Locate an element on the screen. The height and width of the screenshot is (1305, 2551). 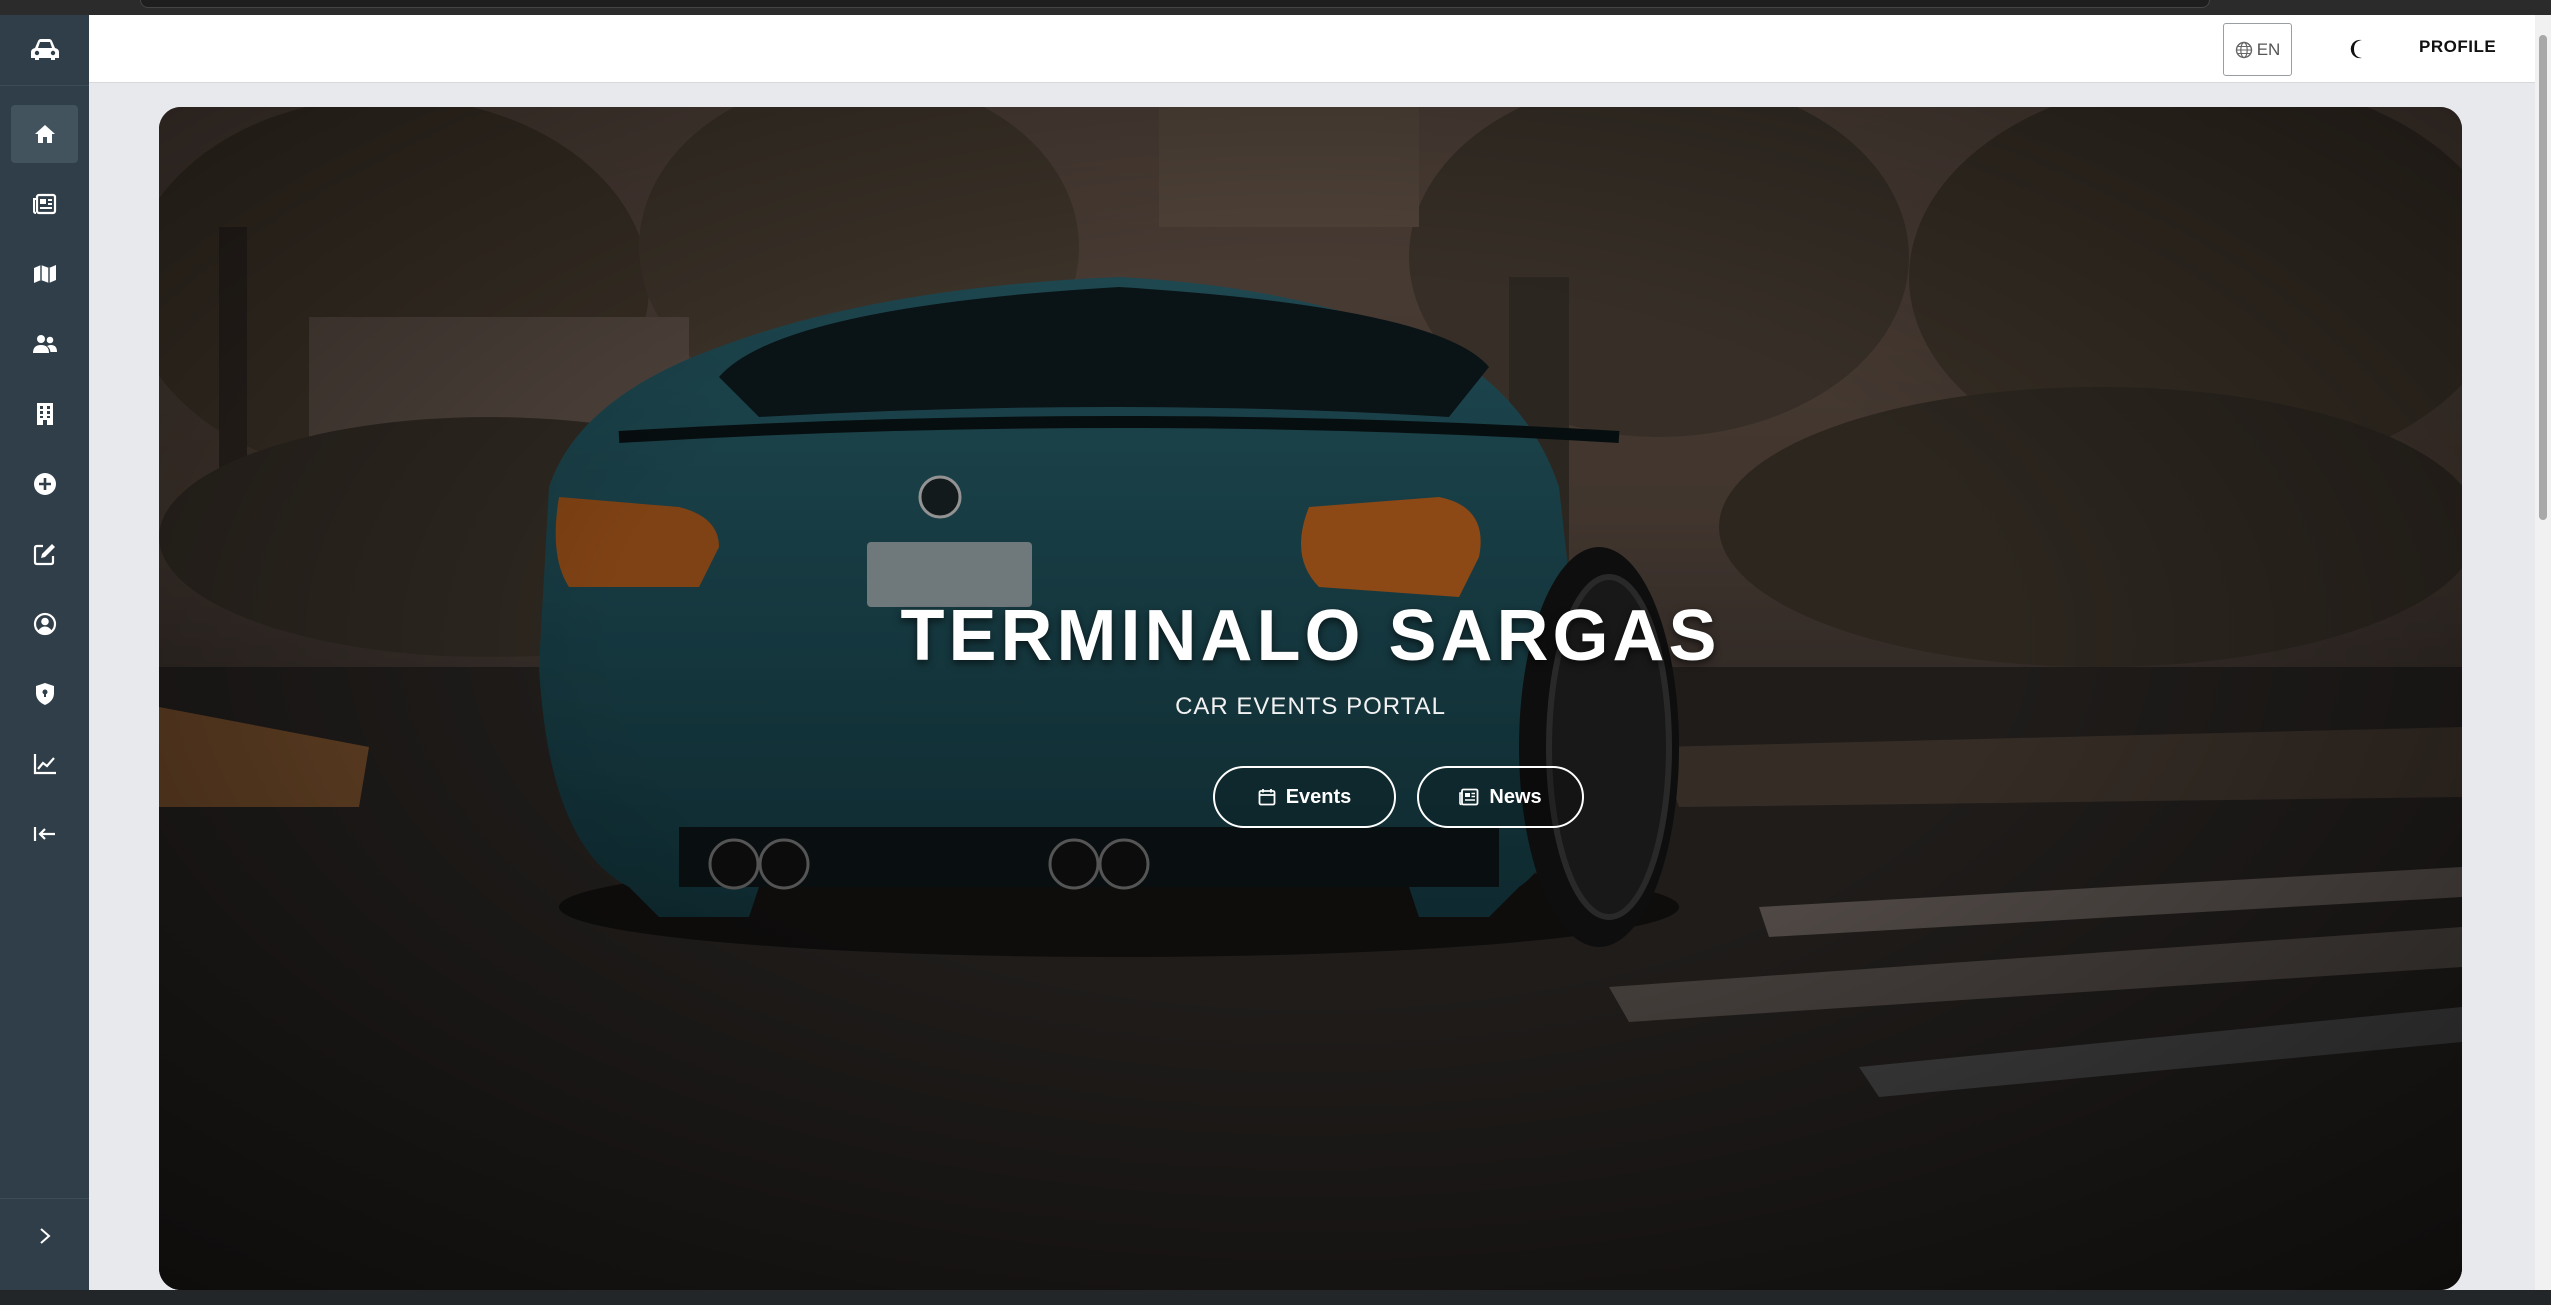
map-icon is located at coordinates (44, 274).